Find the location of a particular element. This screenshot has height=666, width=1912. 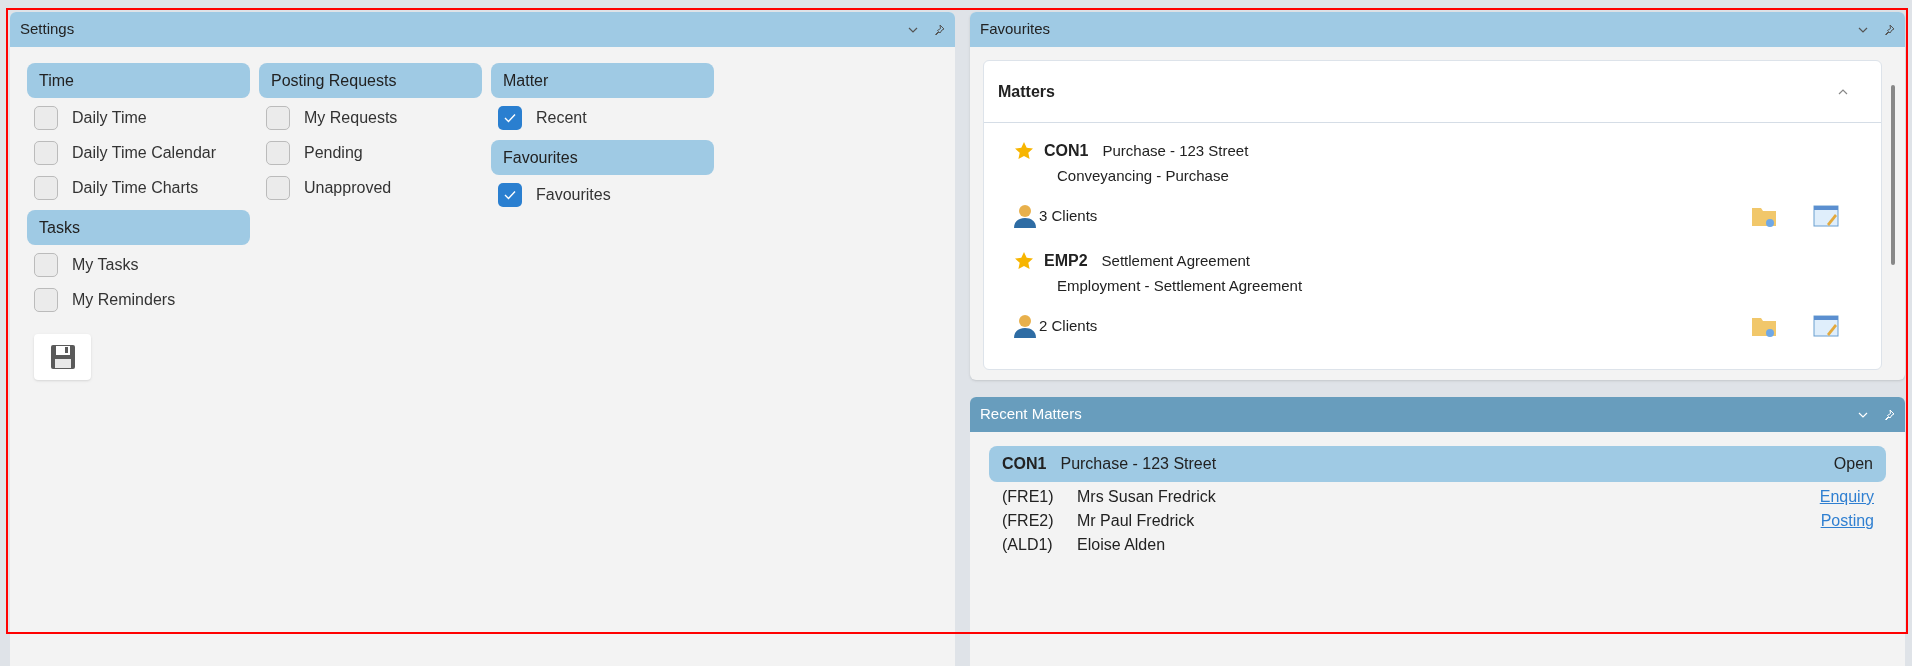

save-button is located at coordinates (62, 357).